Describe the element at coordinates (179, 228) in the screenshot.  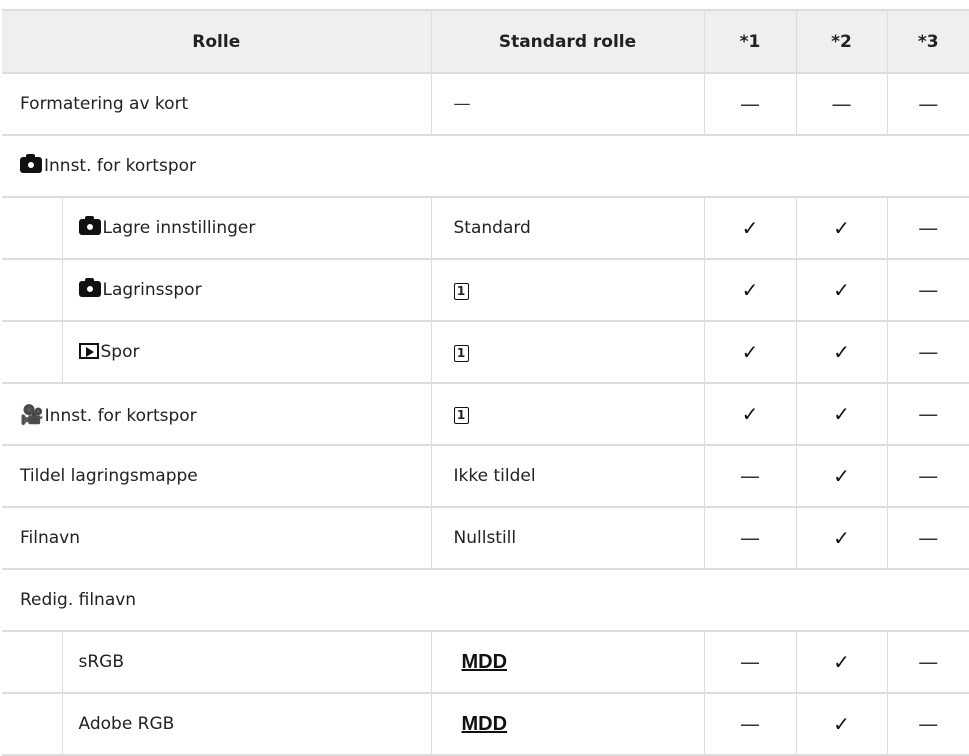
I see `row-label: Lagre innstillinger` at that location.